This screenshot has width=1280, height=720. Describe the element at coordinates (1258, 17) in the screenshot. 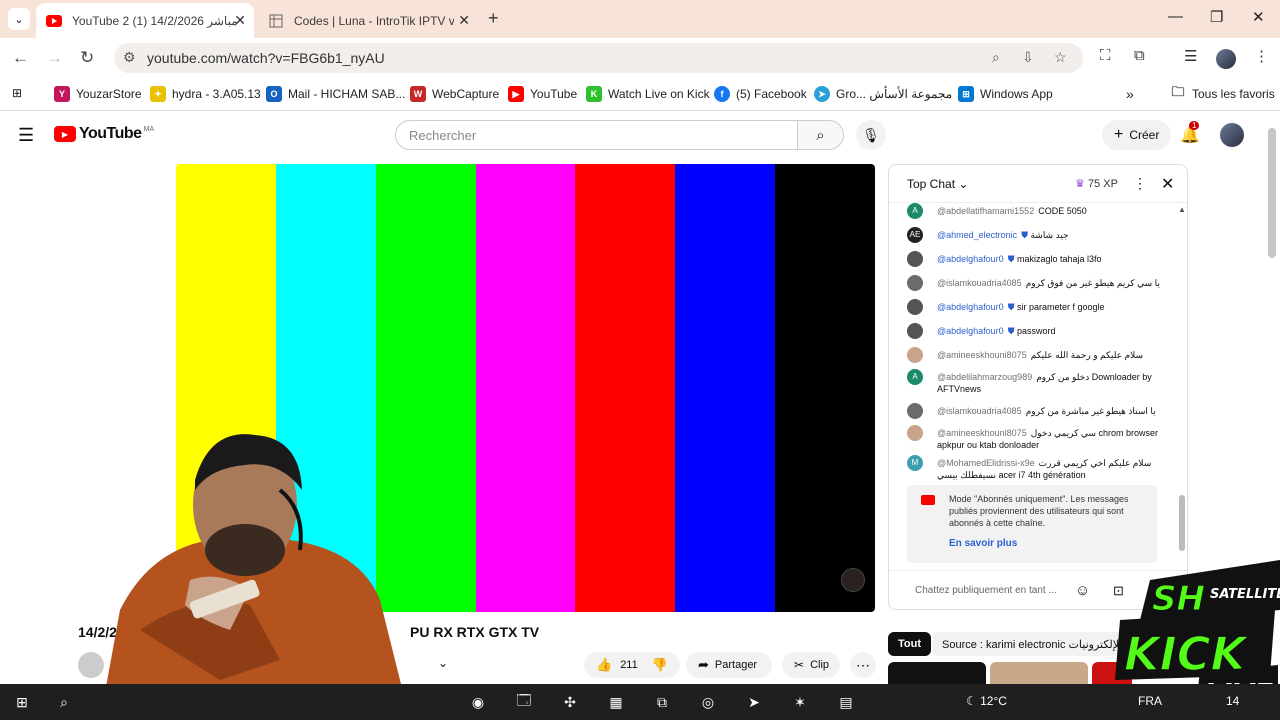

I see `close-window-icon: ✕` at that location.